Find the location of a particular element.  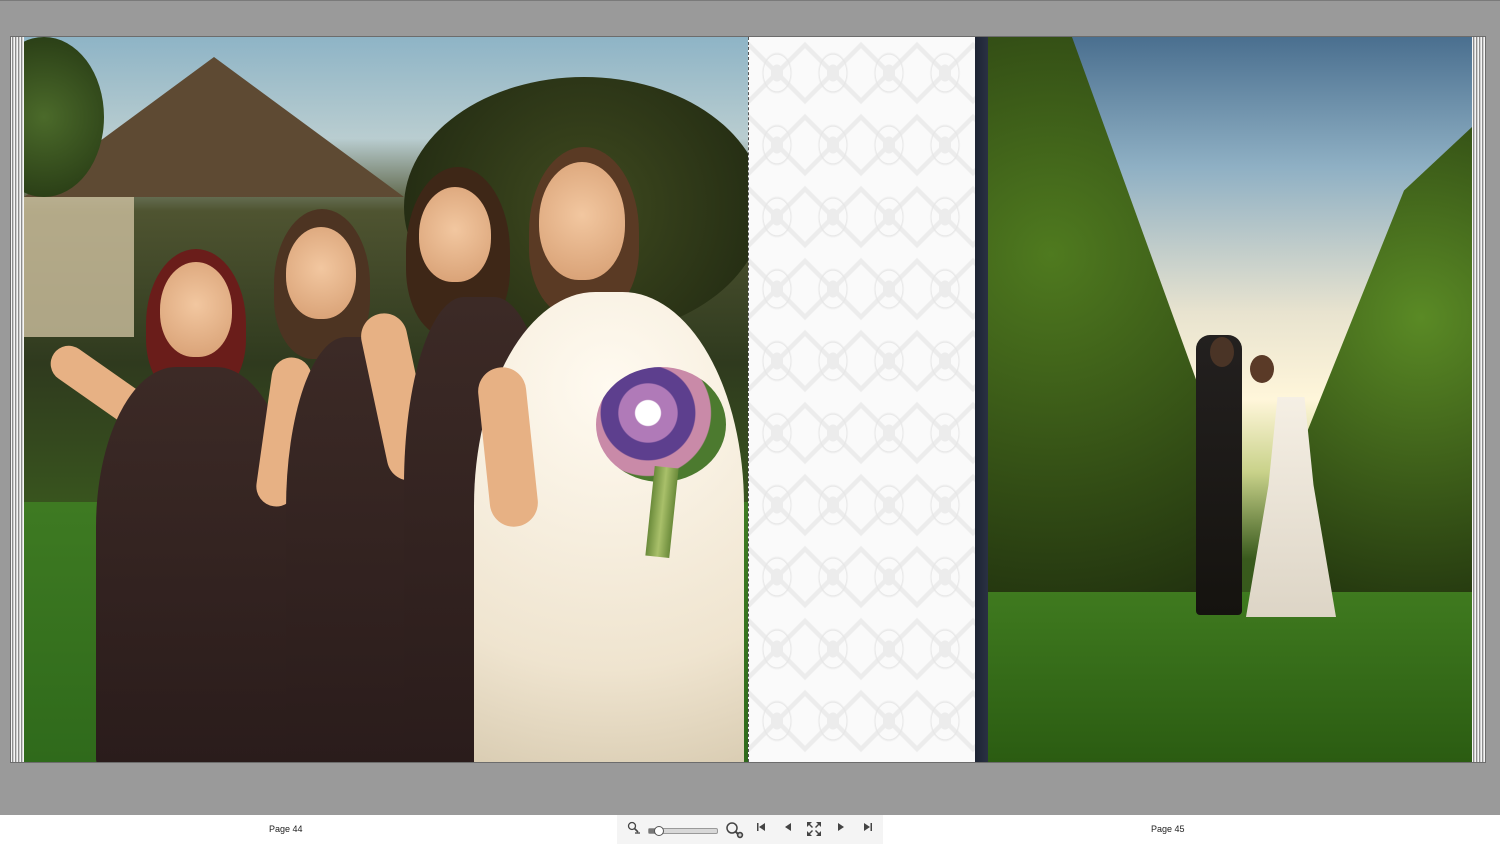

first-page-icon is located at coordinates (761, 830).